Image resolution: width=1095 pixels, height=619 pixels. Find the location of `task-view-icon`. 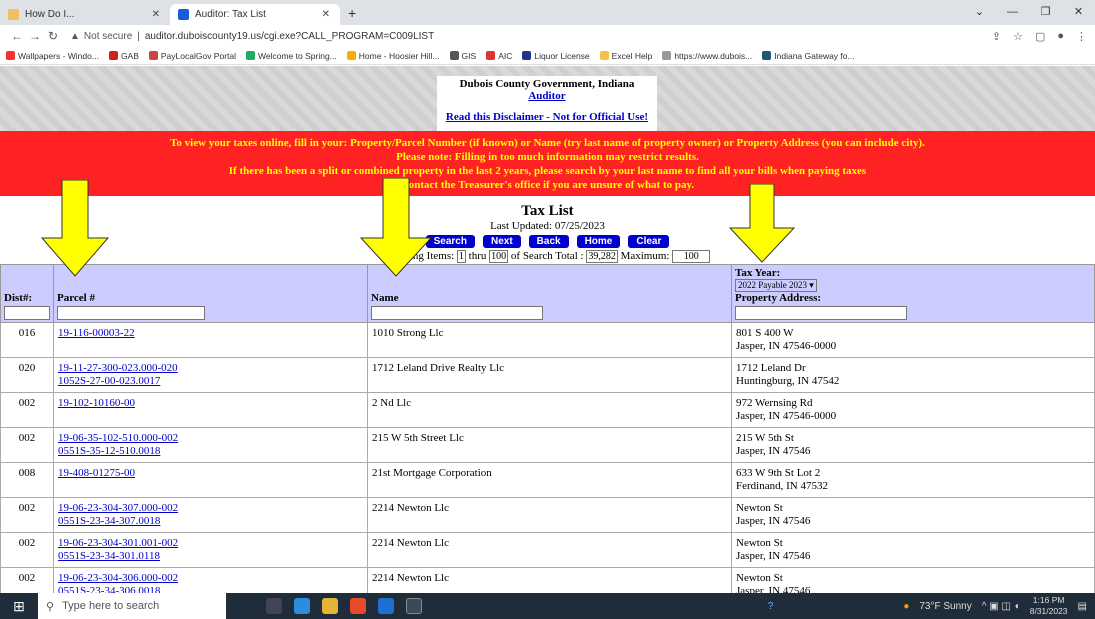

task-view-icon is located at coordinates (274, 606).